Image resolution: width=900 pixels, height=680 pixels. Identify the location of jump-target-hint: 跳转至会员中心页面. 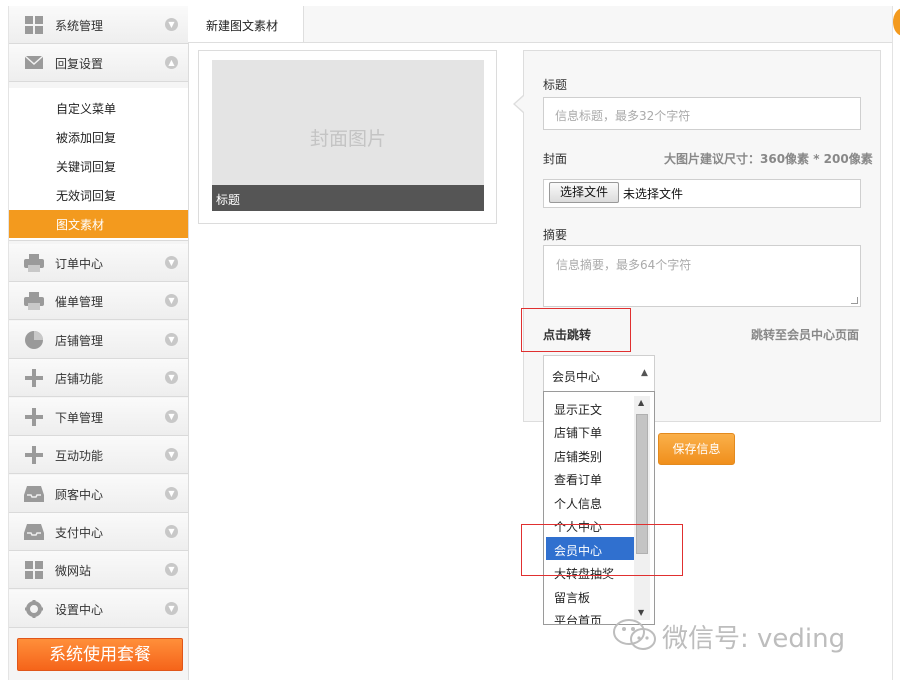
(805, 335).